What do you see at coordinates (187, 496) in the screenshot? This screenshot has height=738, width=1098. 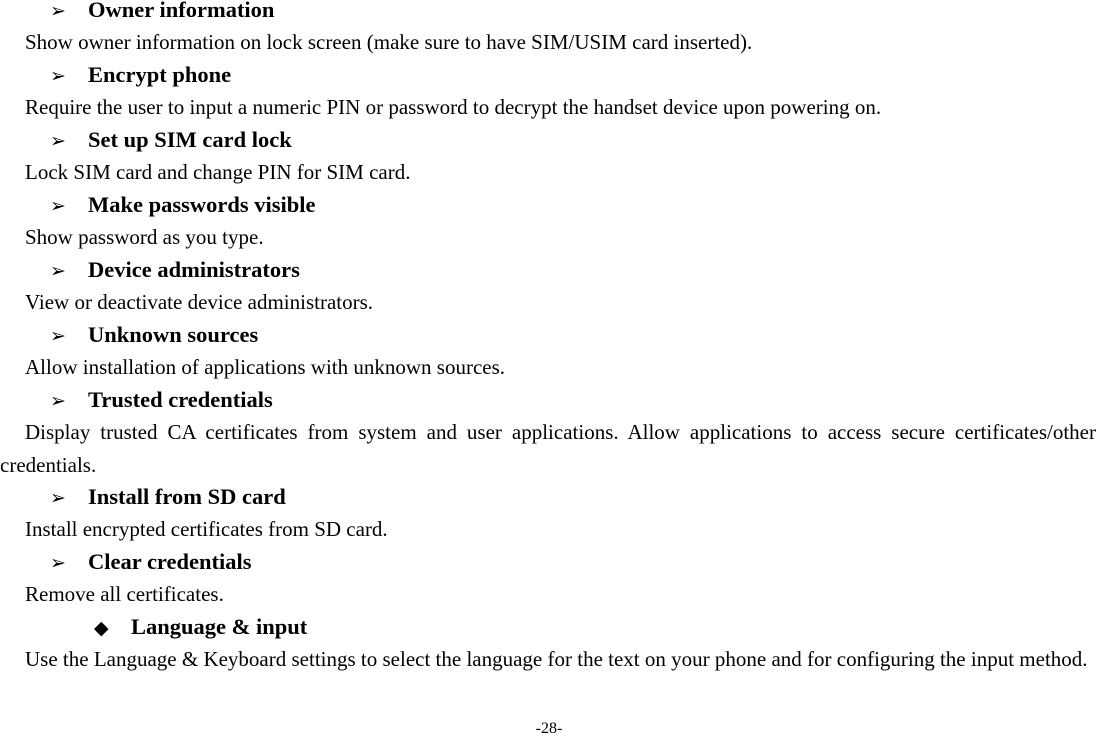 I see `heading-text: Install from SD card` at bounding box center [187, 496].